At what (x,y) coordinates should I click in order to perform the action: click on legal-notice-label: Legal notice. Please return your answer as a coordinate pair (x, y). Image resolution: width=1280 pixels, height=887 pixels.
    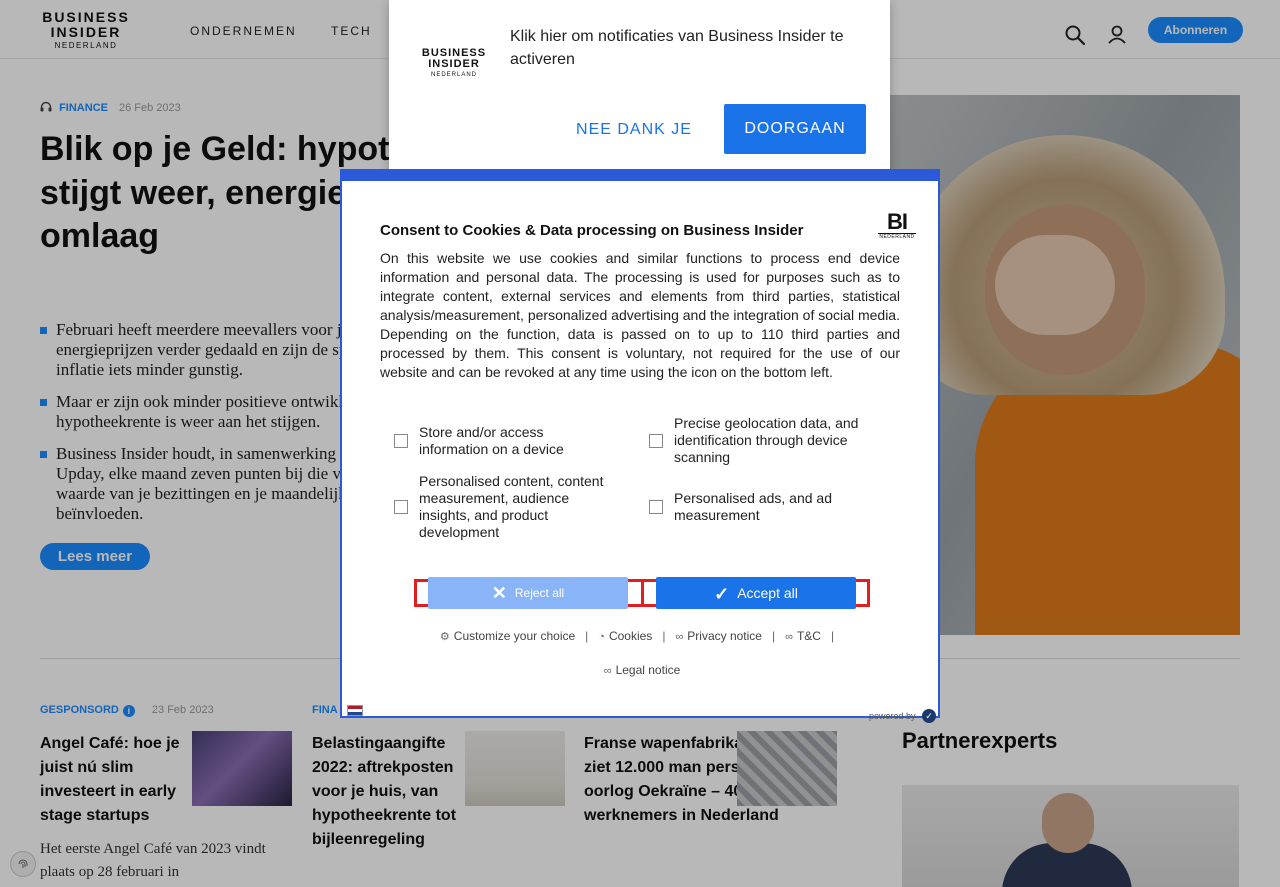
    Looking at the image, I should click on (648, 670).